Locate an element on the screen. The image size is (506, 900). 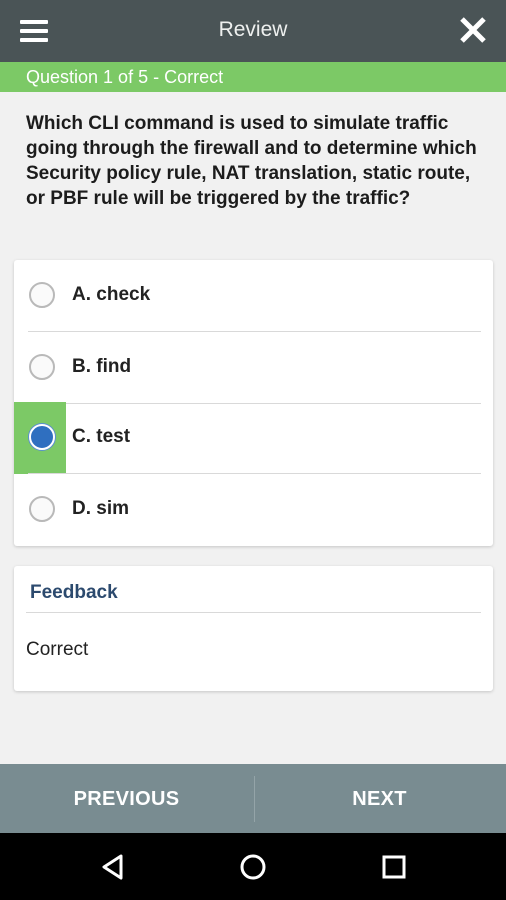
feedback-text: Correct is located at coordinates (57, 649).